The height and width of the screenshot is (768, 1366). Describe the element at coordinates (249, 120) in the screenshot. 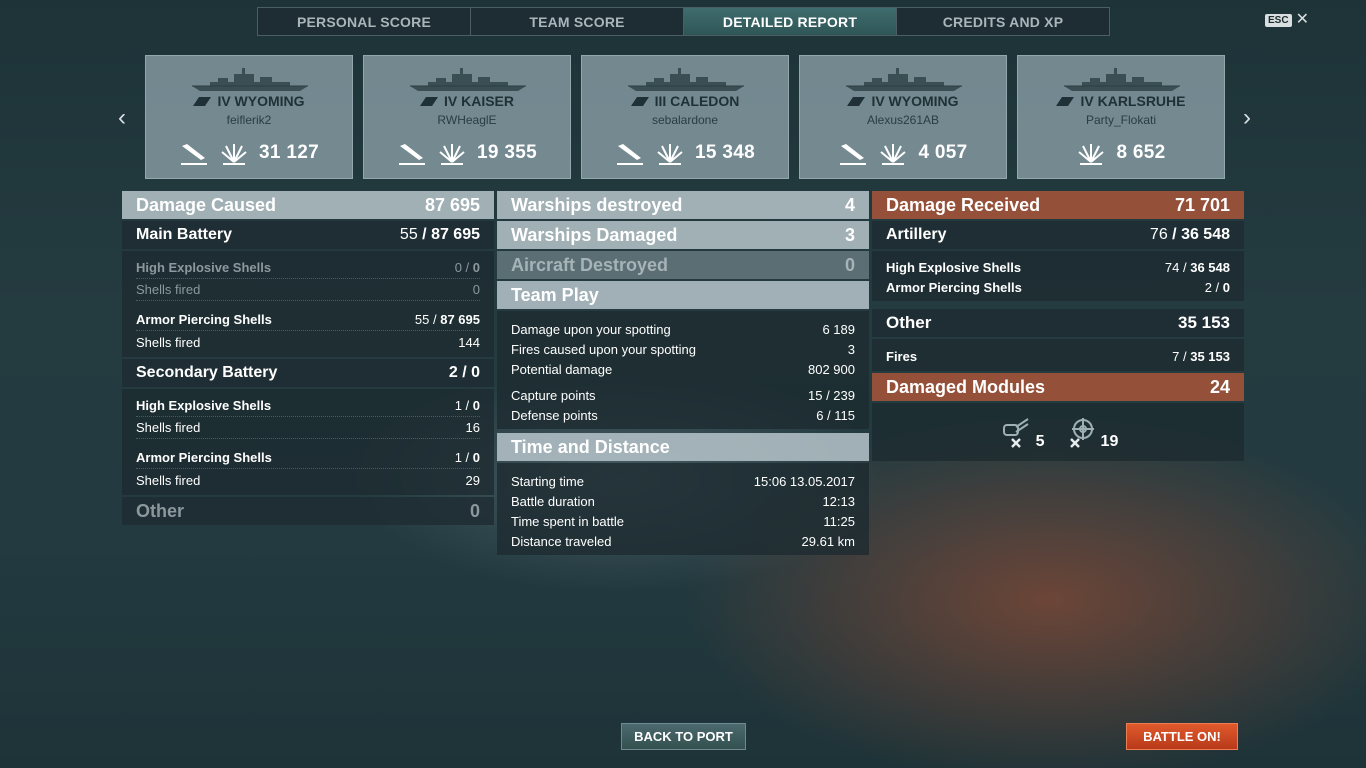

I see `player-name: feiflerik2` at that location.